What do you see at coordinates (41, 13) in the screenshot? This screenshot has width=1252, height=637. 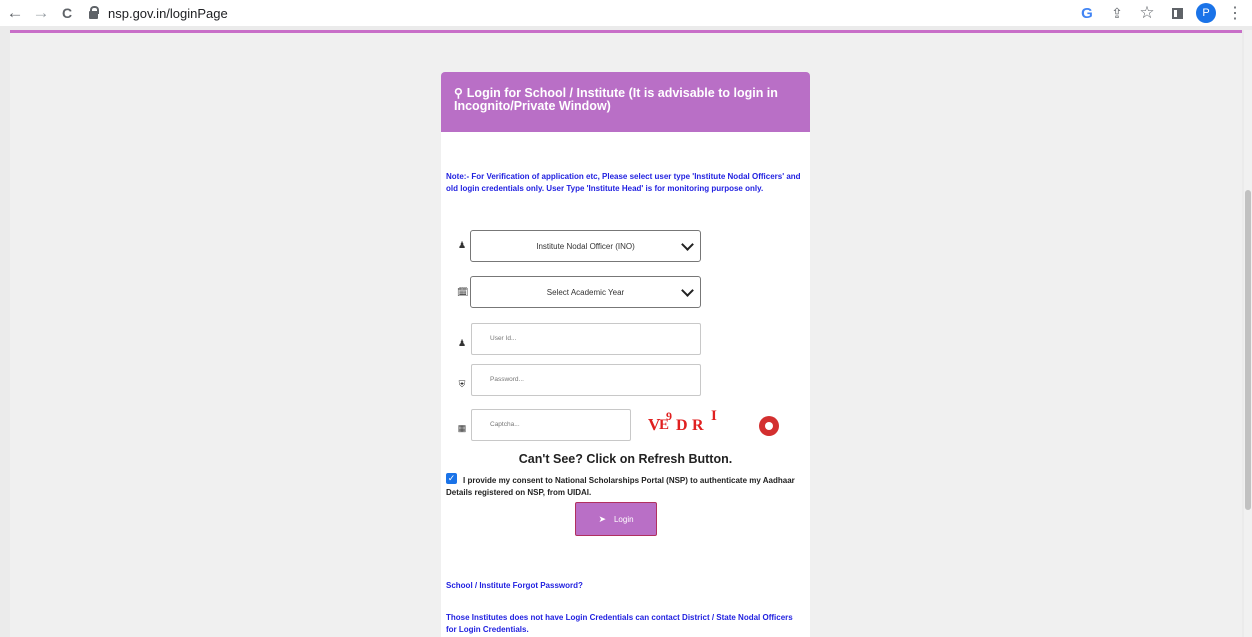 I see `forward-icon: →` at bounding box center [41, 13].